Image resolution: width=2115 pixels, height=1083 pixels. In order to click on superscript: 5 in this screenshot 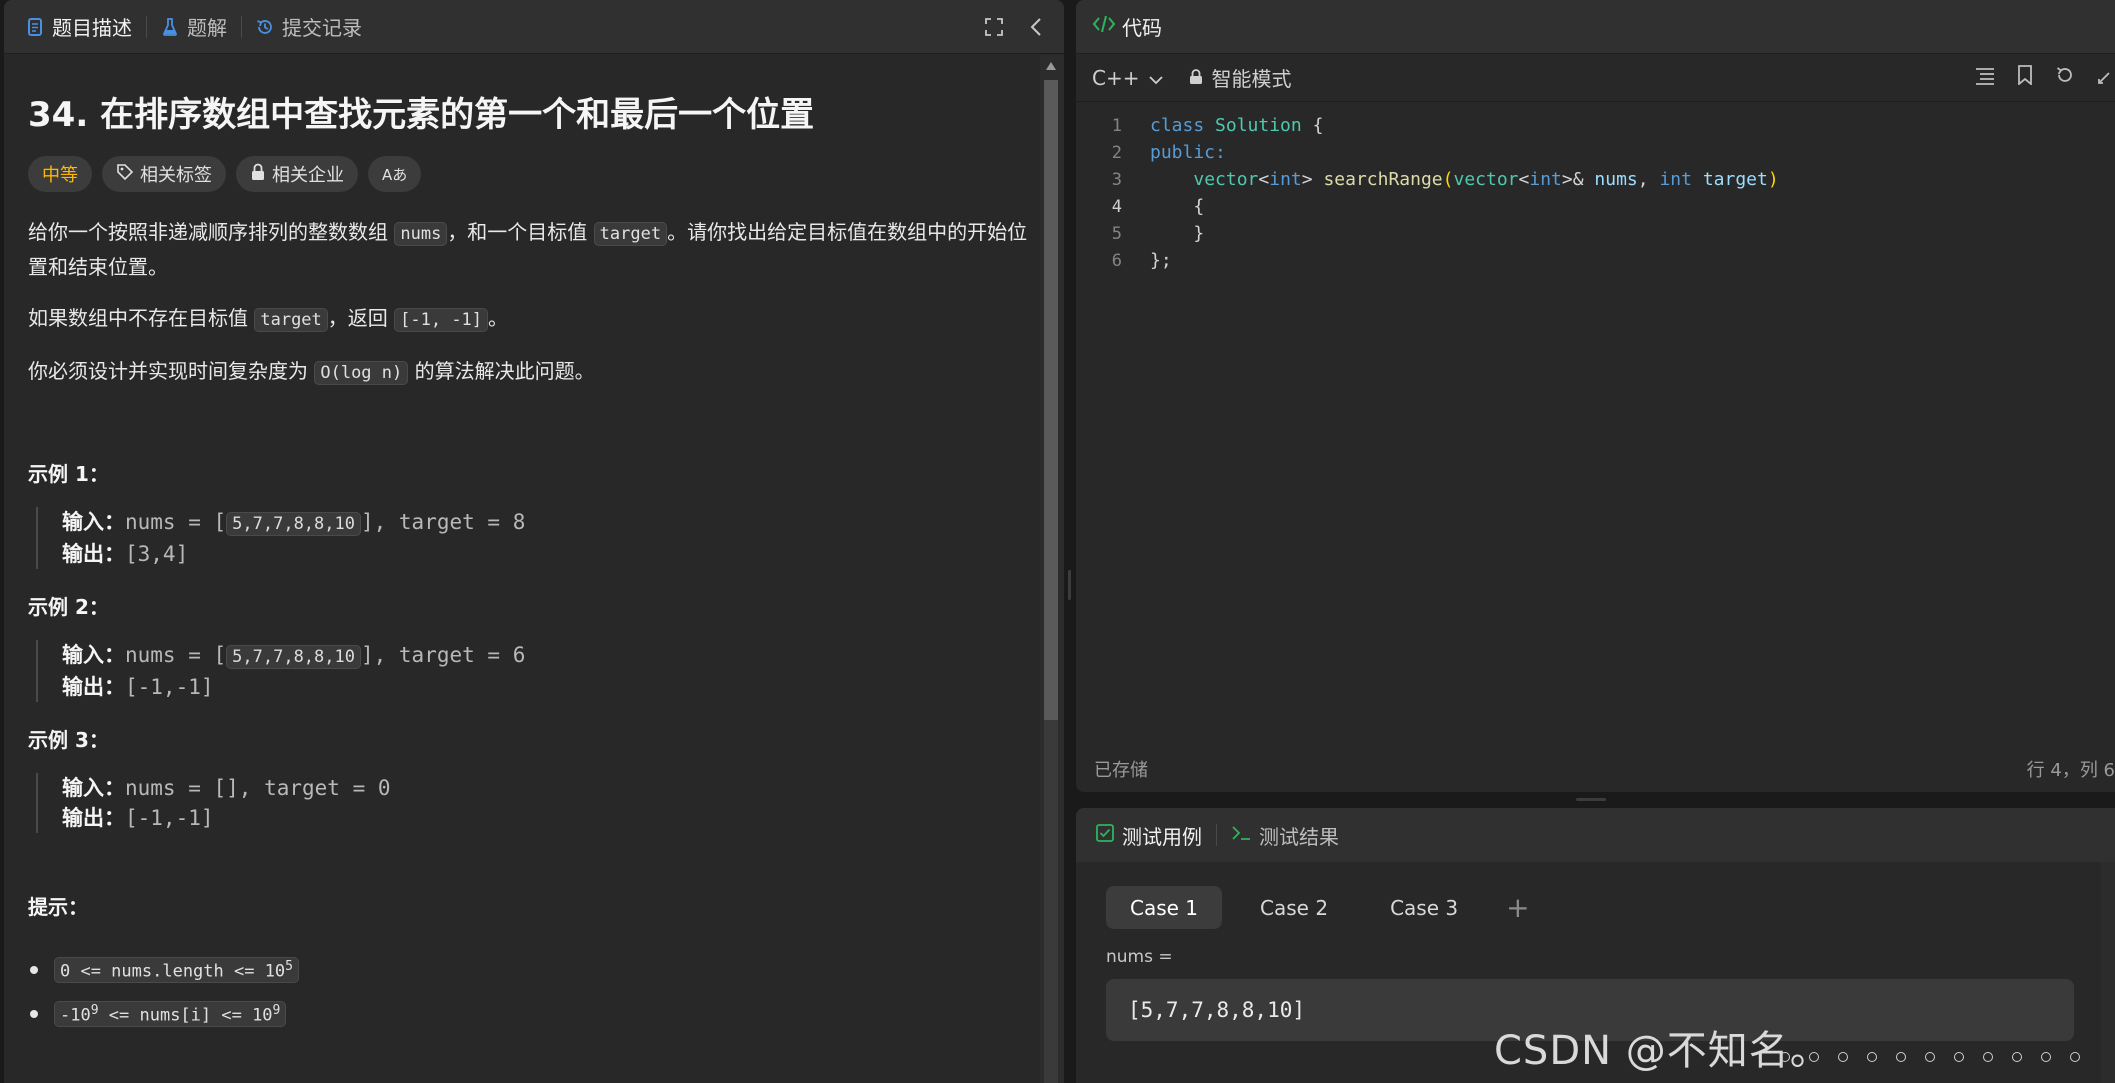, I will do `click(289, 966)`.